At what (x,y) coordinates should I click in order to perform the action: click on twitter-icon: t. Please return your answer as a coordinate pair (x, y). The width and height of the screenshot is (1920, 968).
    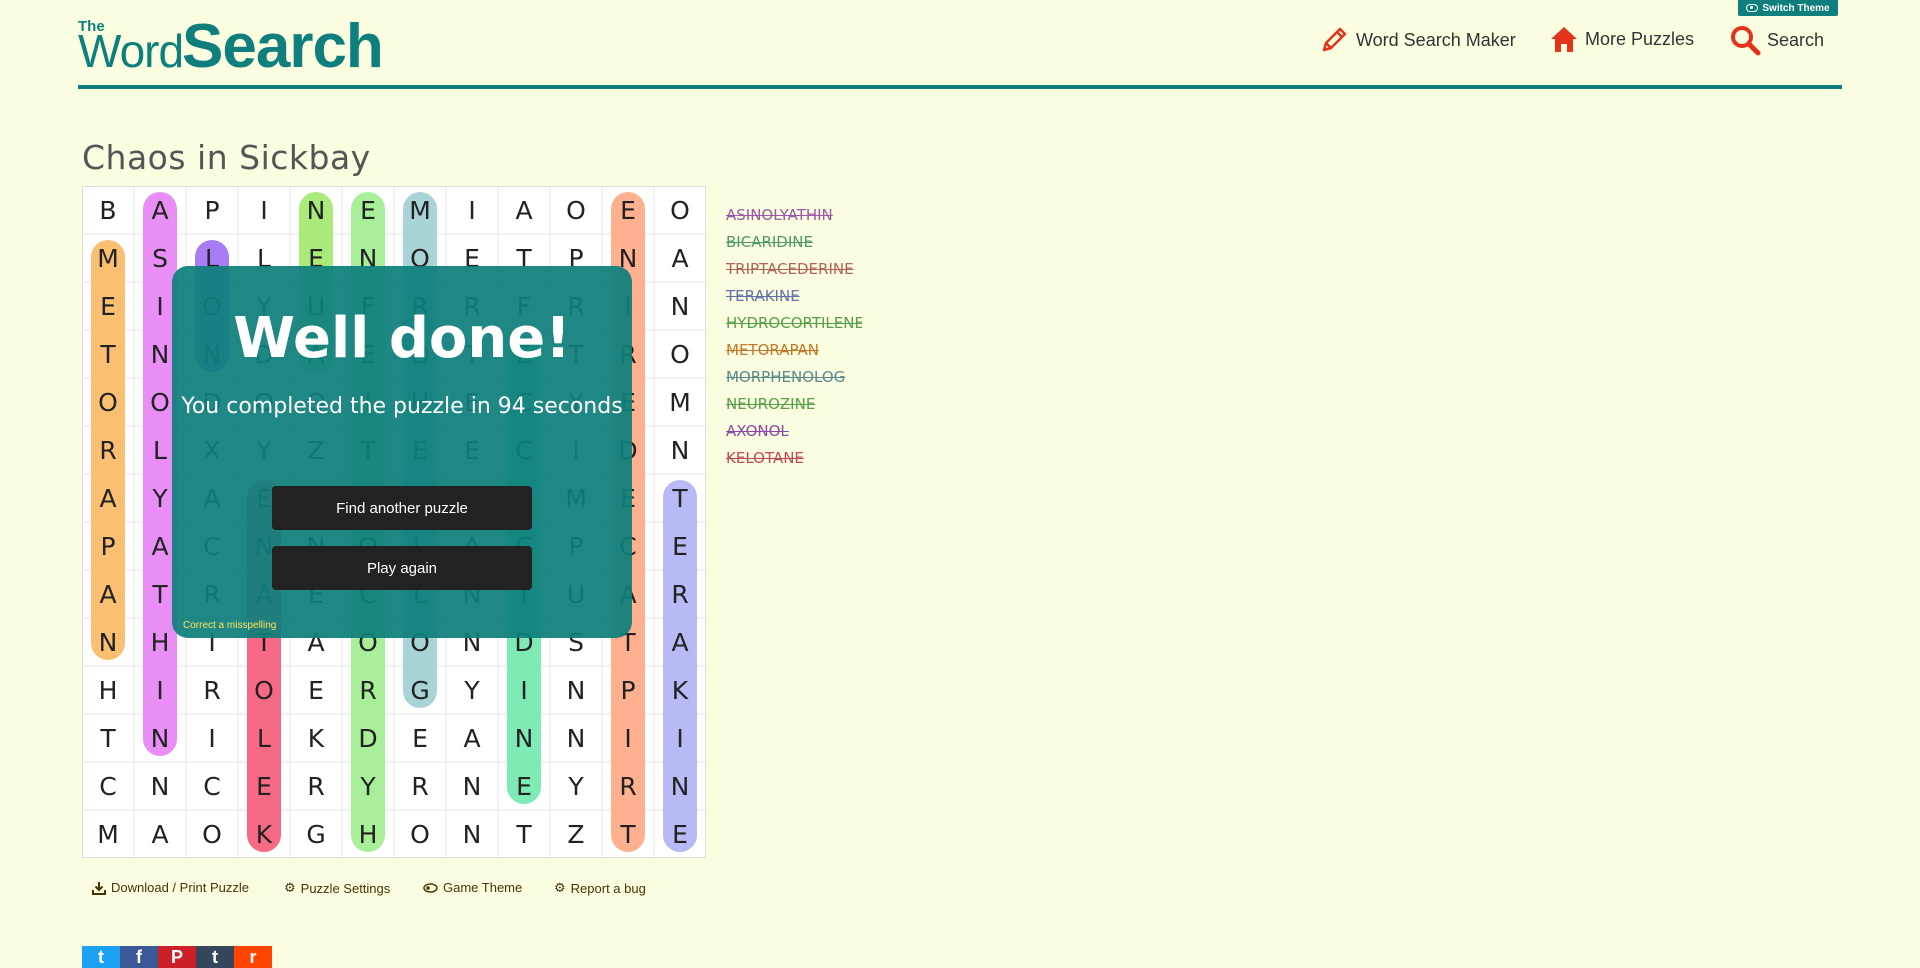
    Looking at the image, I should click on (101, 957).